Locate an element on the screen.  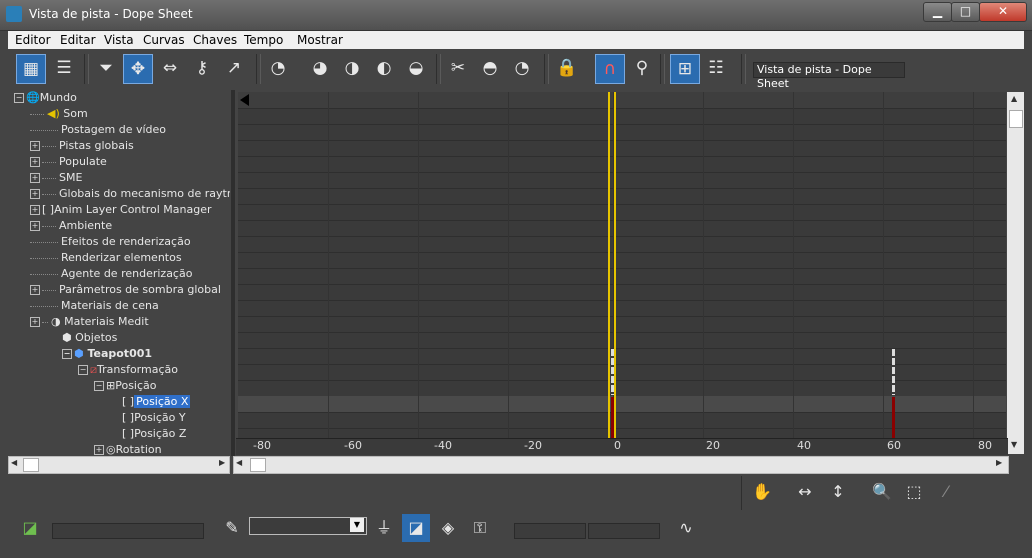
selected-track-row is located at coordinates (622, 404).